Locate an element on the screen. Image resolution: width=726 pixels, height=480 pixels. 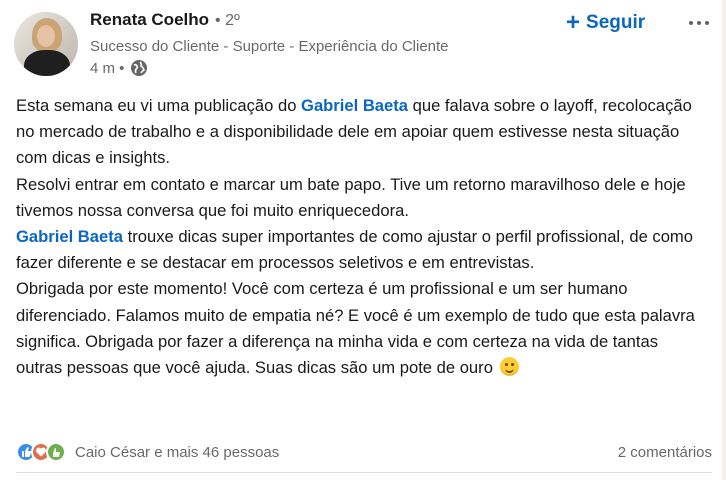
post-text-segment: Esta semana eu vi uma publicação do is located at coordinates (159, 105).